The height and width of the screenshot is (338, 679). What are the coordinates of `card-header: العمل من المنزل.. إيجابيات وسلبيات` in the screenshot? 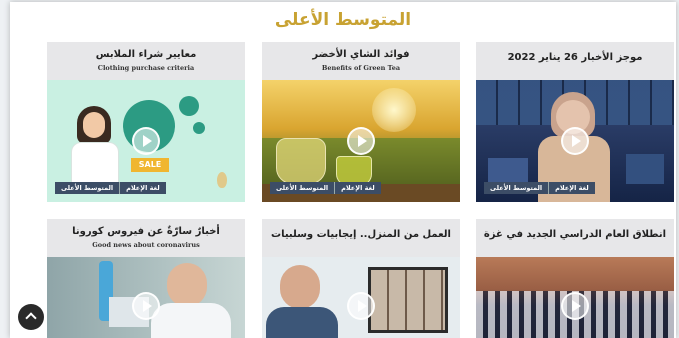 It's located at (361, 238).